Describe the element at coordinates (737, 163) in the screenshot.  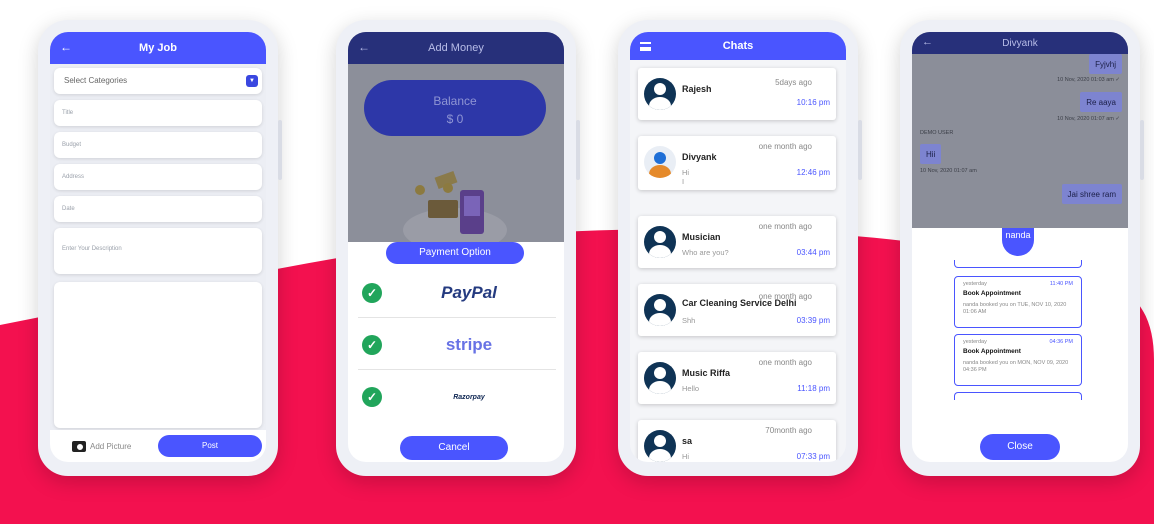
I see `chat-item: Divyank Hi I one month ago 12:46 pm` at that location.